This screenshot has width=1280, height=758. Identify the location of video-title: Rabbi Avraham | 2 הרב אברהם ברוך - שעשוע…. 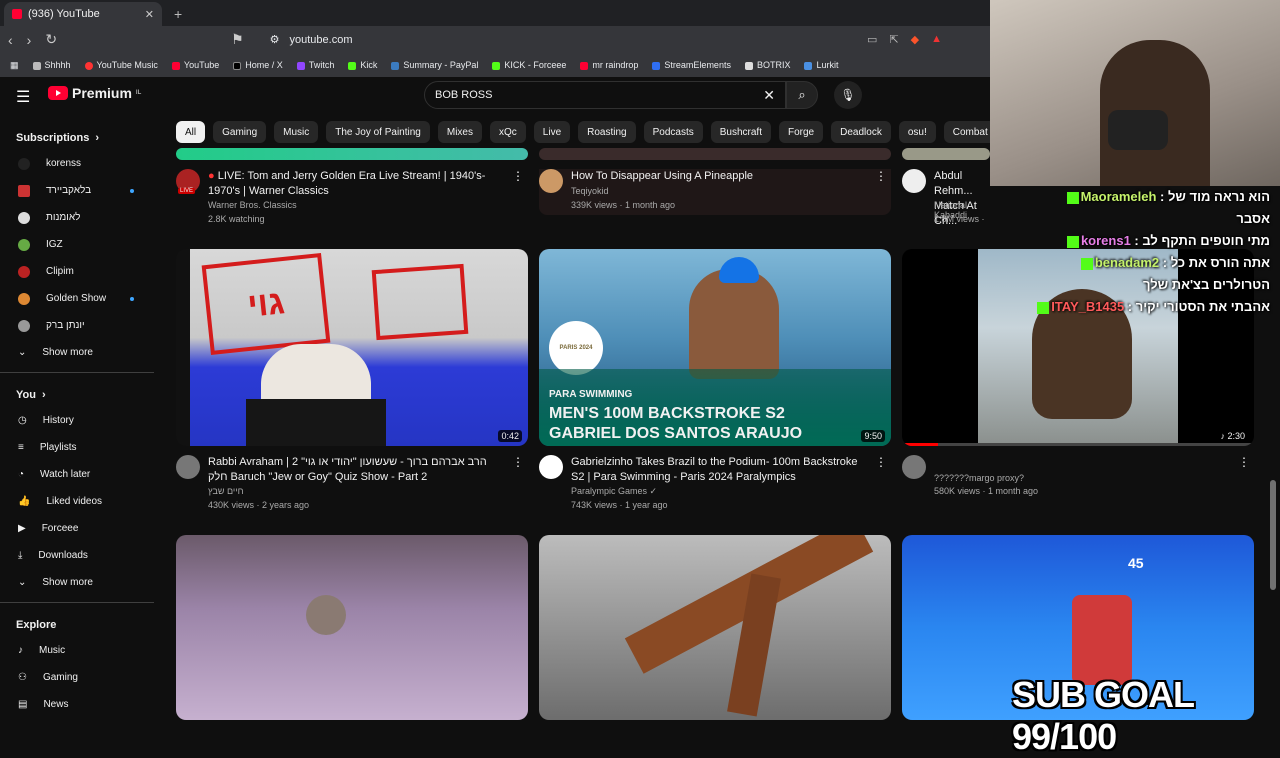
(358, 470).